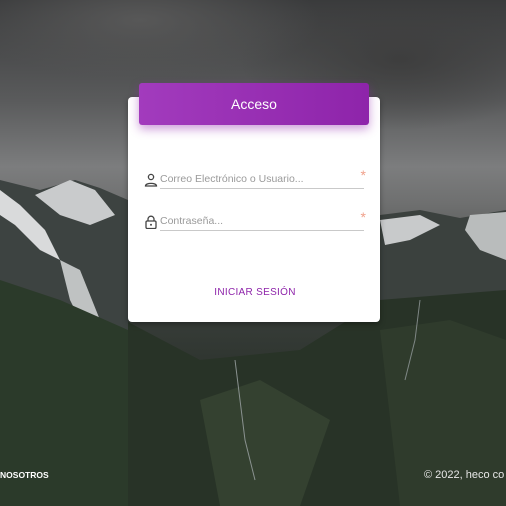 The image size is (506, 506). Describe the element at coordinates (262, 179) in the screenshot. I see `username-input` at that location.